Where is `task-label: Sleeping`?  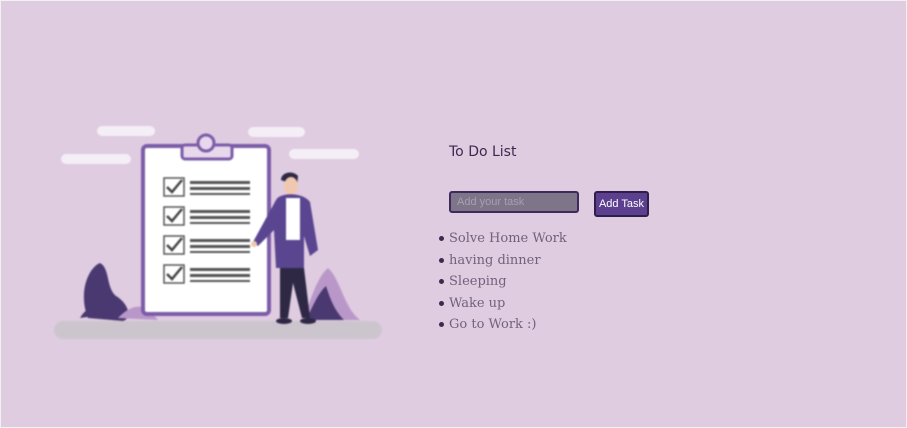
task-label: Sleeping is located at coordinates (478, 281).